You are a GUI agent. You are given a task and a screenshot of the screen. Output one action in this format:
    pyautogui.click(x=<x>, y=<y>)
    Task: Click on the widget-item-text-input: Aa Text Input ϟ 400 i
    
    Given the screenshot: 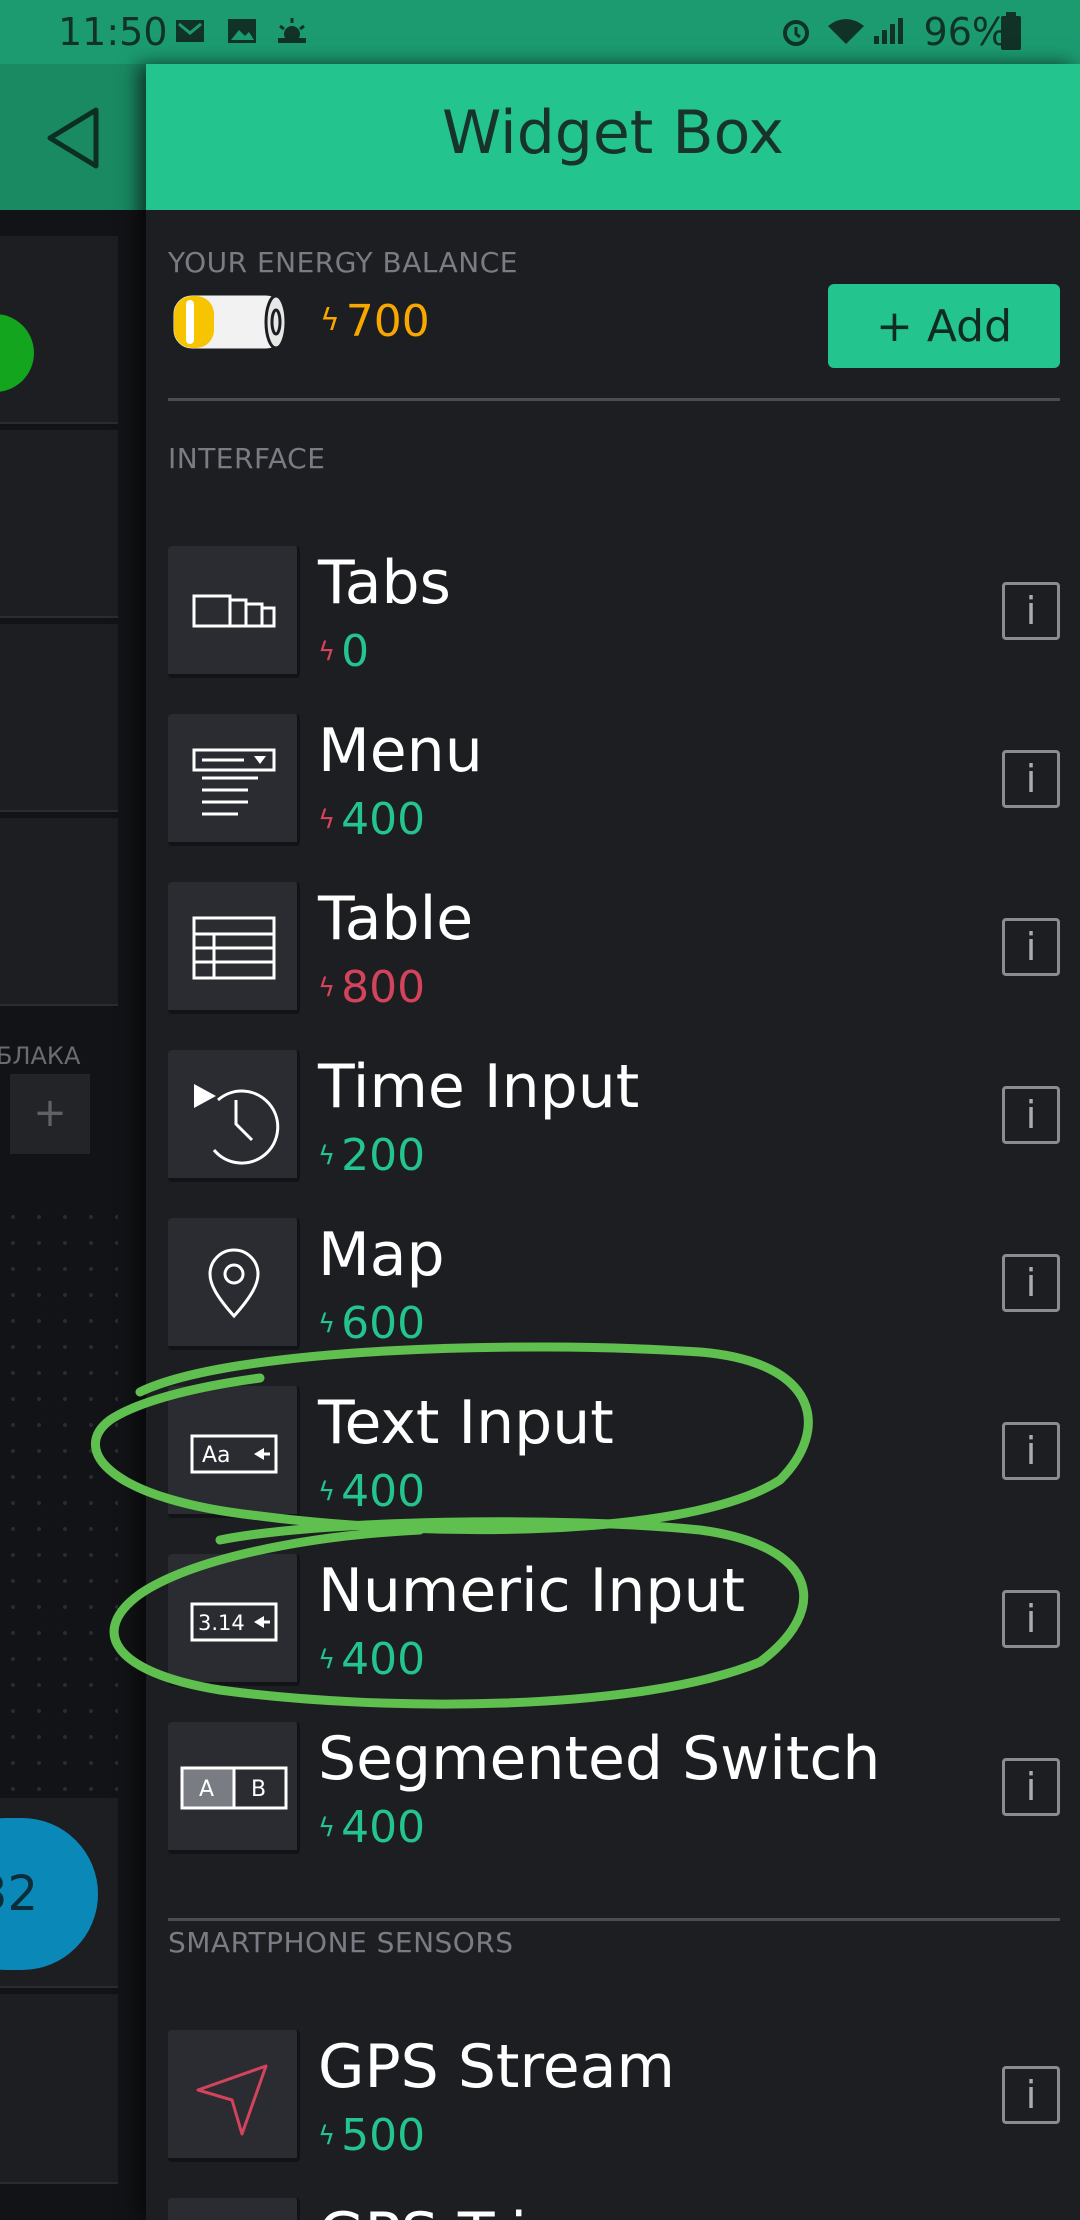 What is the action you would take?
    pyautogui.click(x=614, y=1452)
    